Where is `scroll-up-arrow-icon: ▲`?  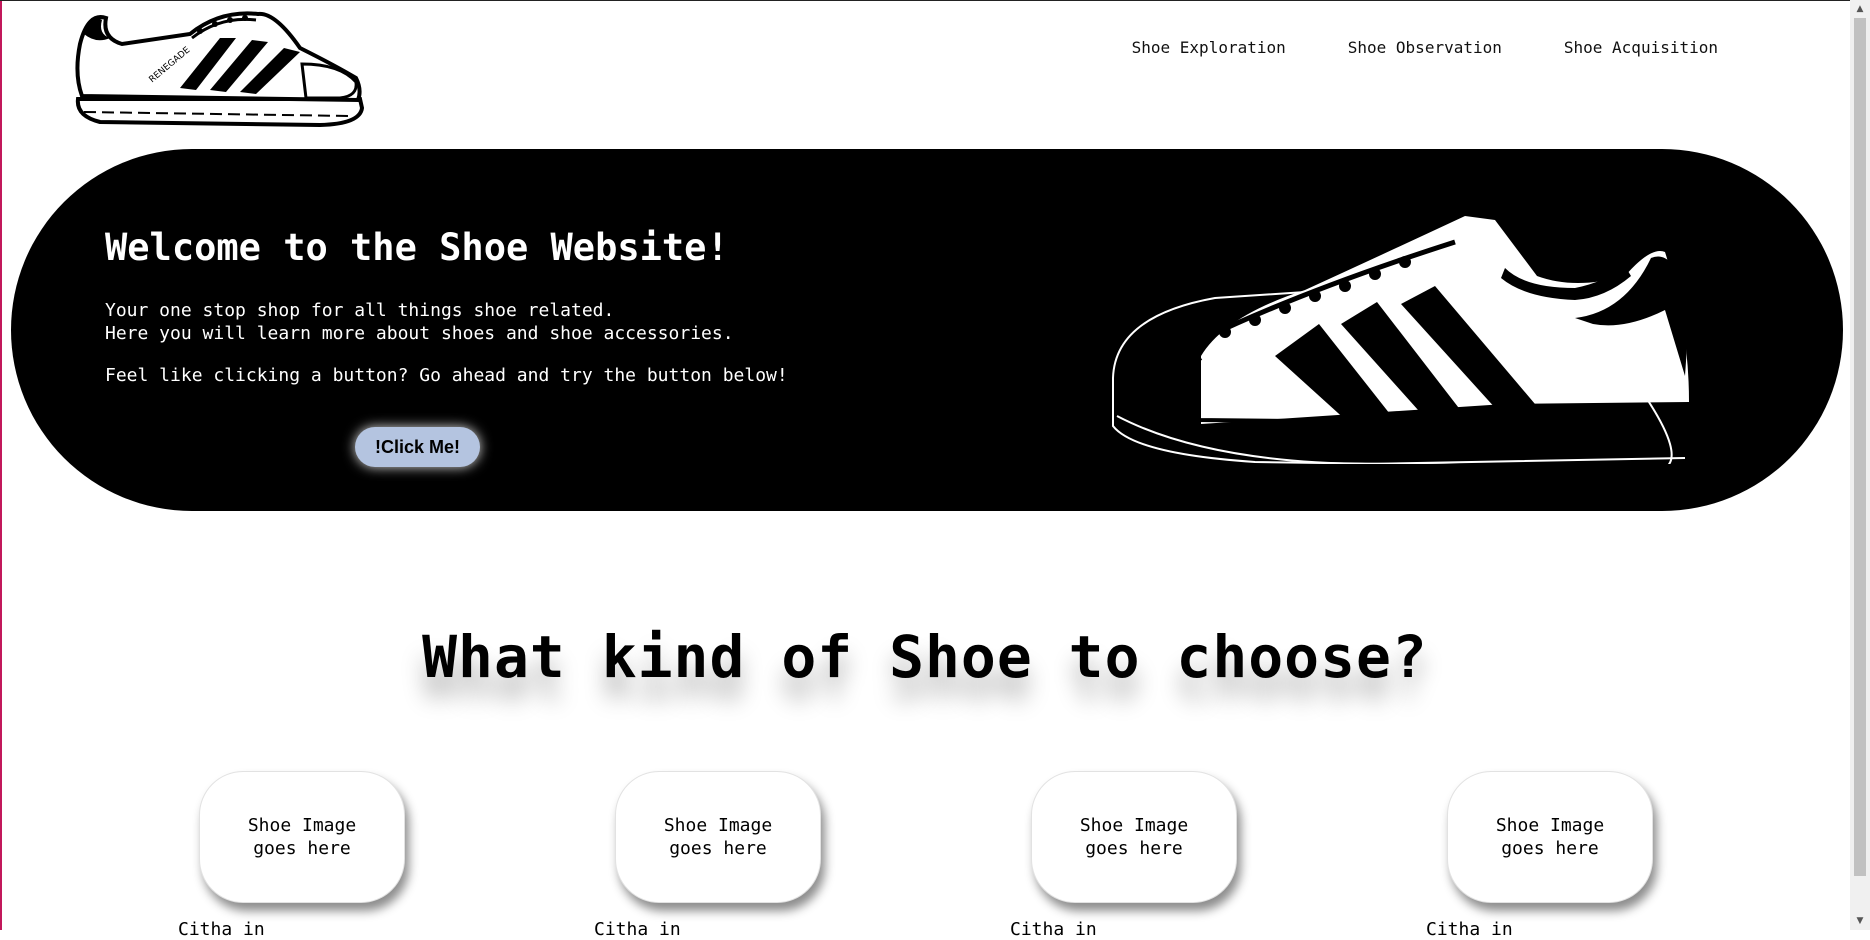
scroll-up-arrow-icon: ▲ is located at coordinates (1860, 9).